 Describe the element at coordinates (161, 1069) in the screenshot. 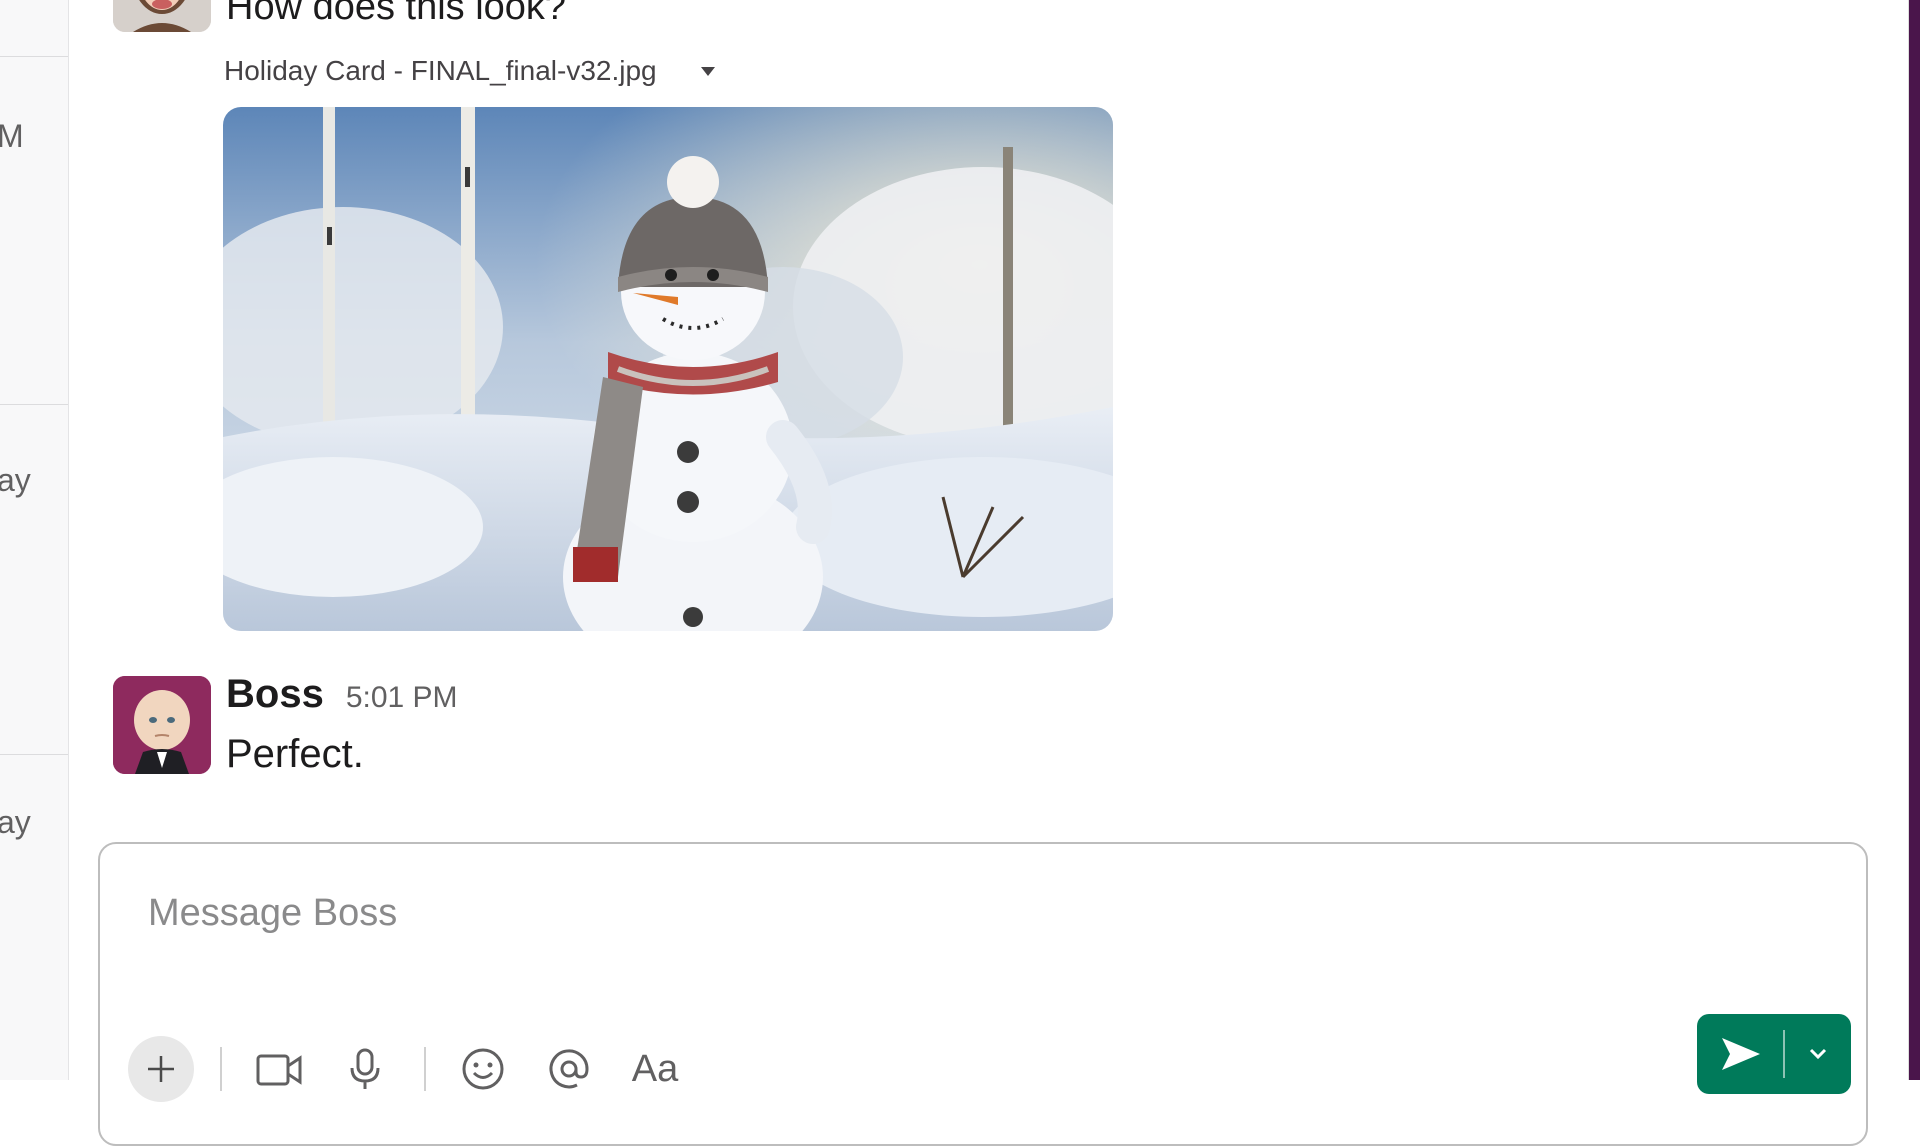

I see `plus-icon` at that location.